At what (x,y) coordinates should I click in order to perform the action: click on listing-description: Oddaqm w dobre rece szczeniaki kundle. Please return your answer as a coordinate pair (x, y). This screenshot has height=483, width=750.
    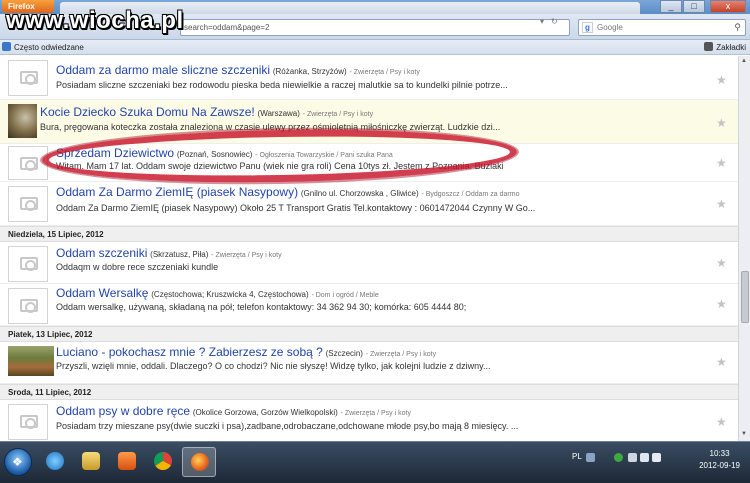
    Looking at the image, I should click on (137, 267).